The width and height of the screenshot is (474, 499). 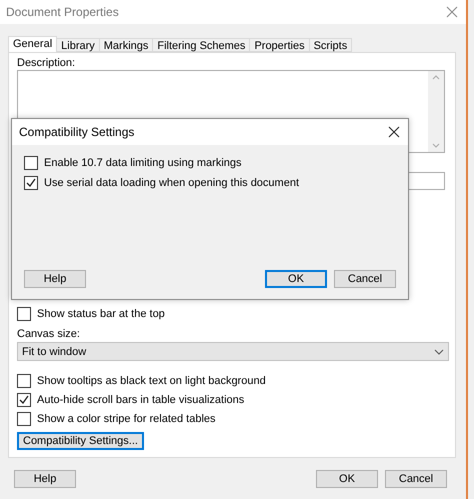 I want to click on checkbox-label: Auto-hide scroll bars in table visualizations, so click(x=140, y=400).